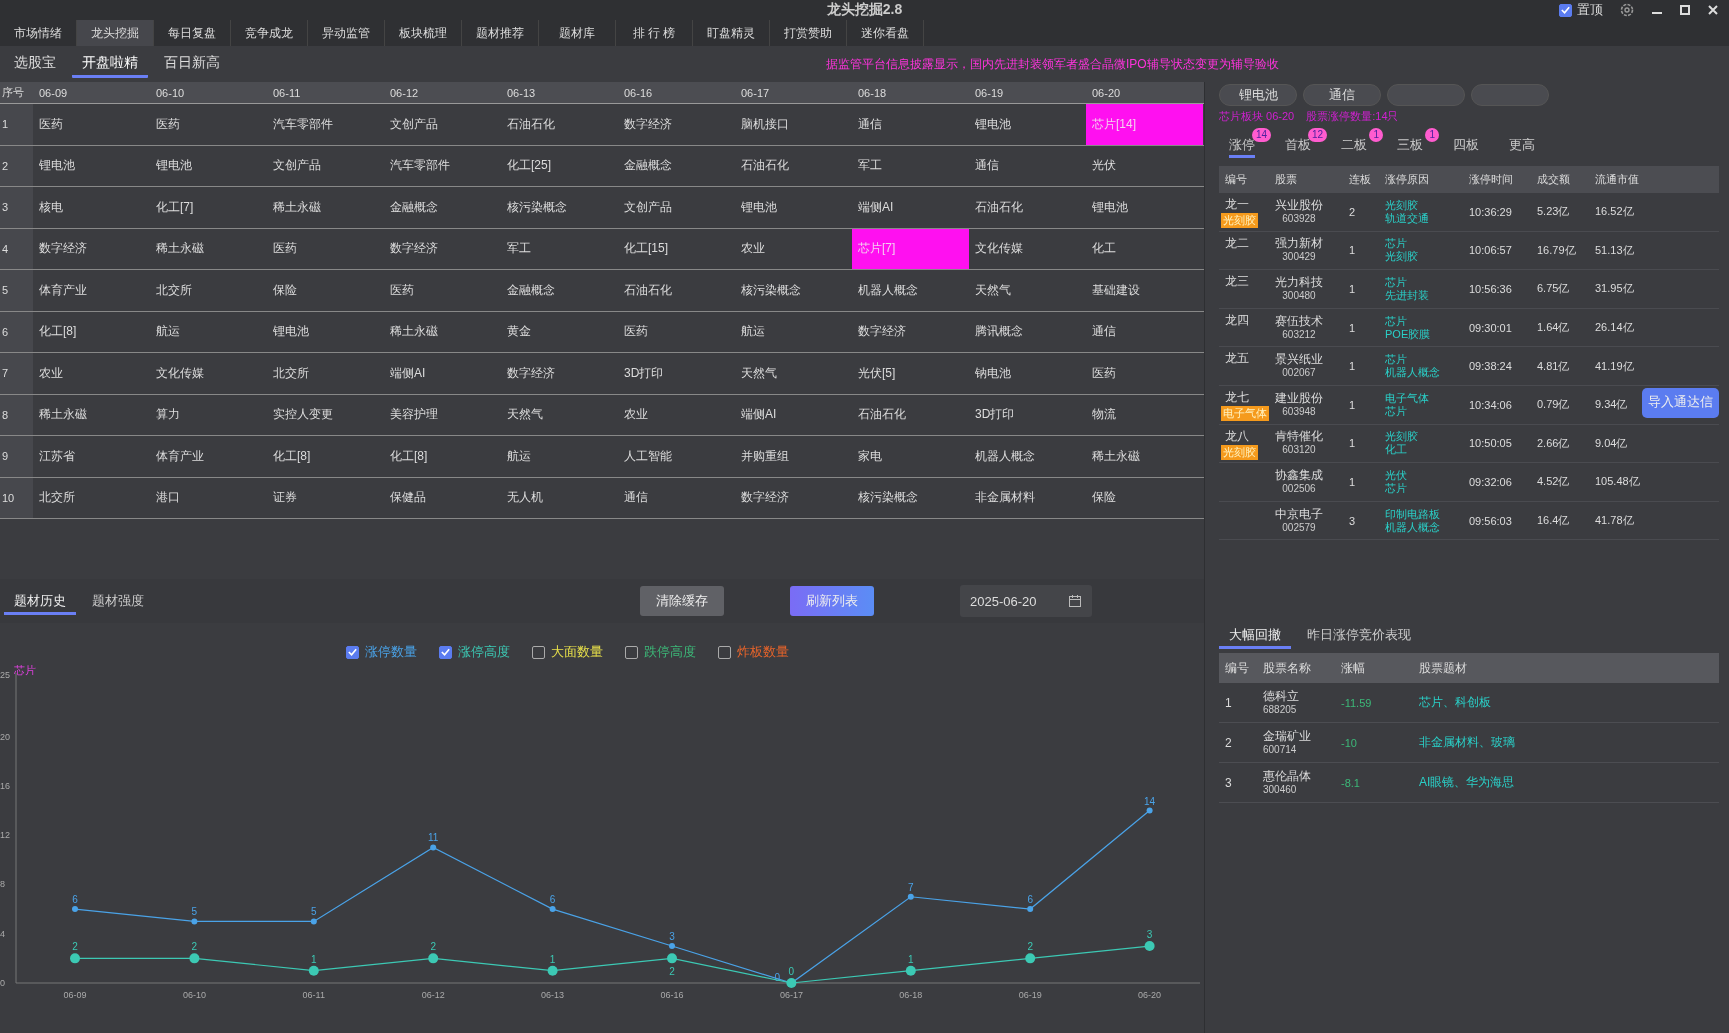  Describe the element at coordinates (1685, 10) in the screenshot. I see `maximize-icon` at that location.